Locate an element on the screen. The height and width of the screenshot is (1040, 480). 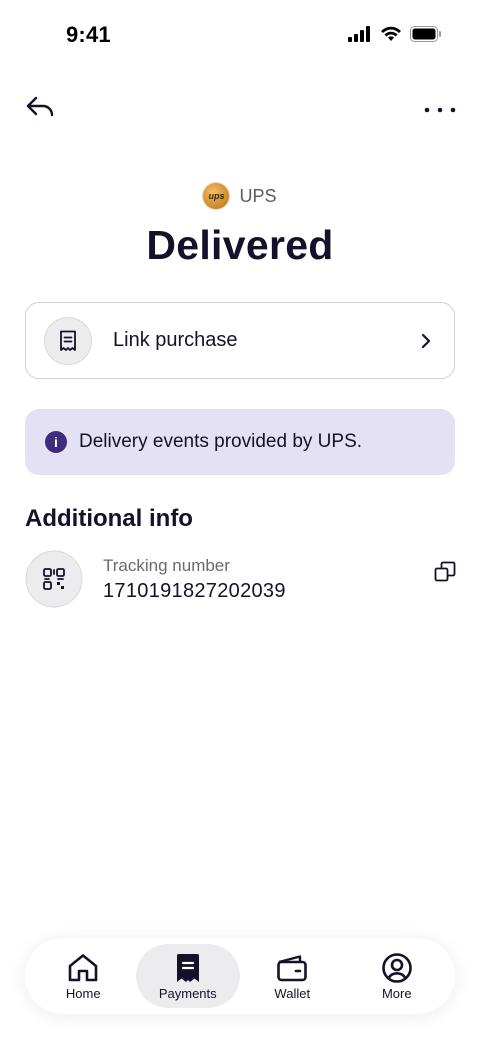
status-icons is located at coordinates (395, 36).